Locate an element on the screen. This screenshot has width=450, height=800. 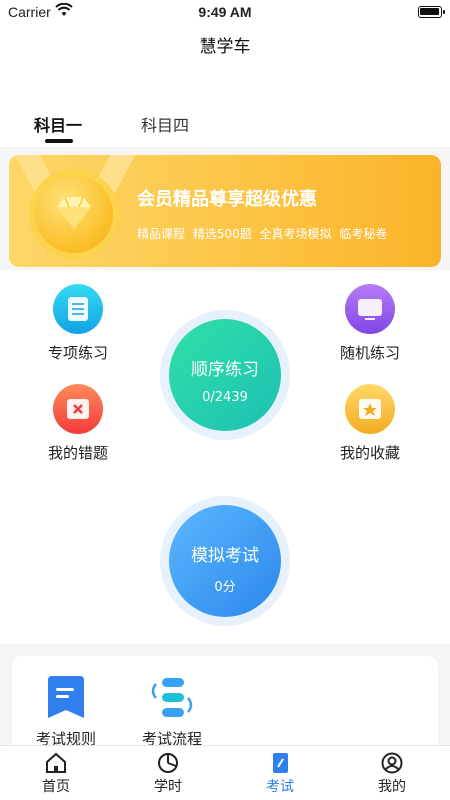
sequential-practice-circle: 顺序练习 0/2439 is located at coordinates (225, 375).